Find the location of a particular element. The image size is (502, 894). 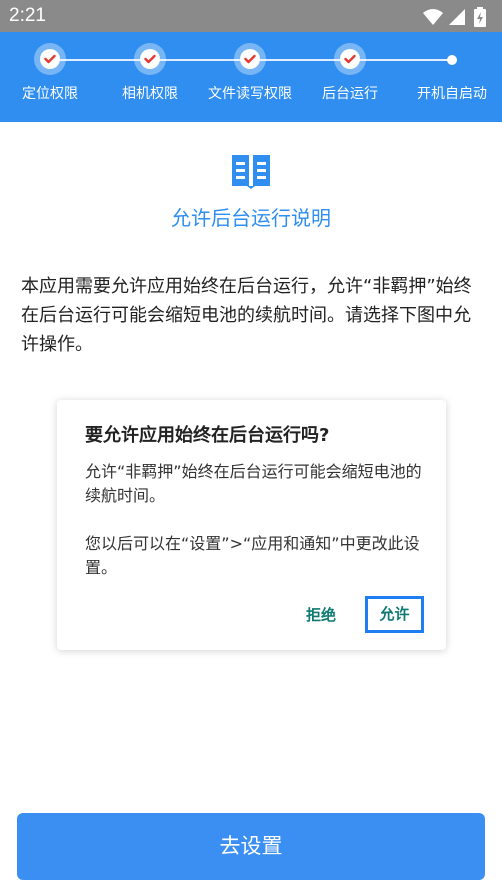

step-label: 文件读写权限 is located at coordinates (250, 94).